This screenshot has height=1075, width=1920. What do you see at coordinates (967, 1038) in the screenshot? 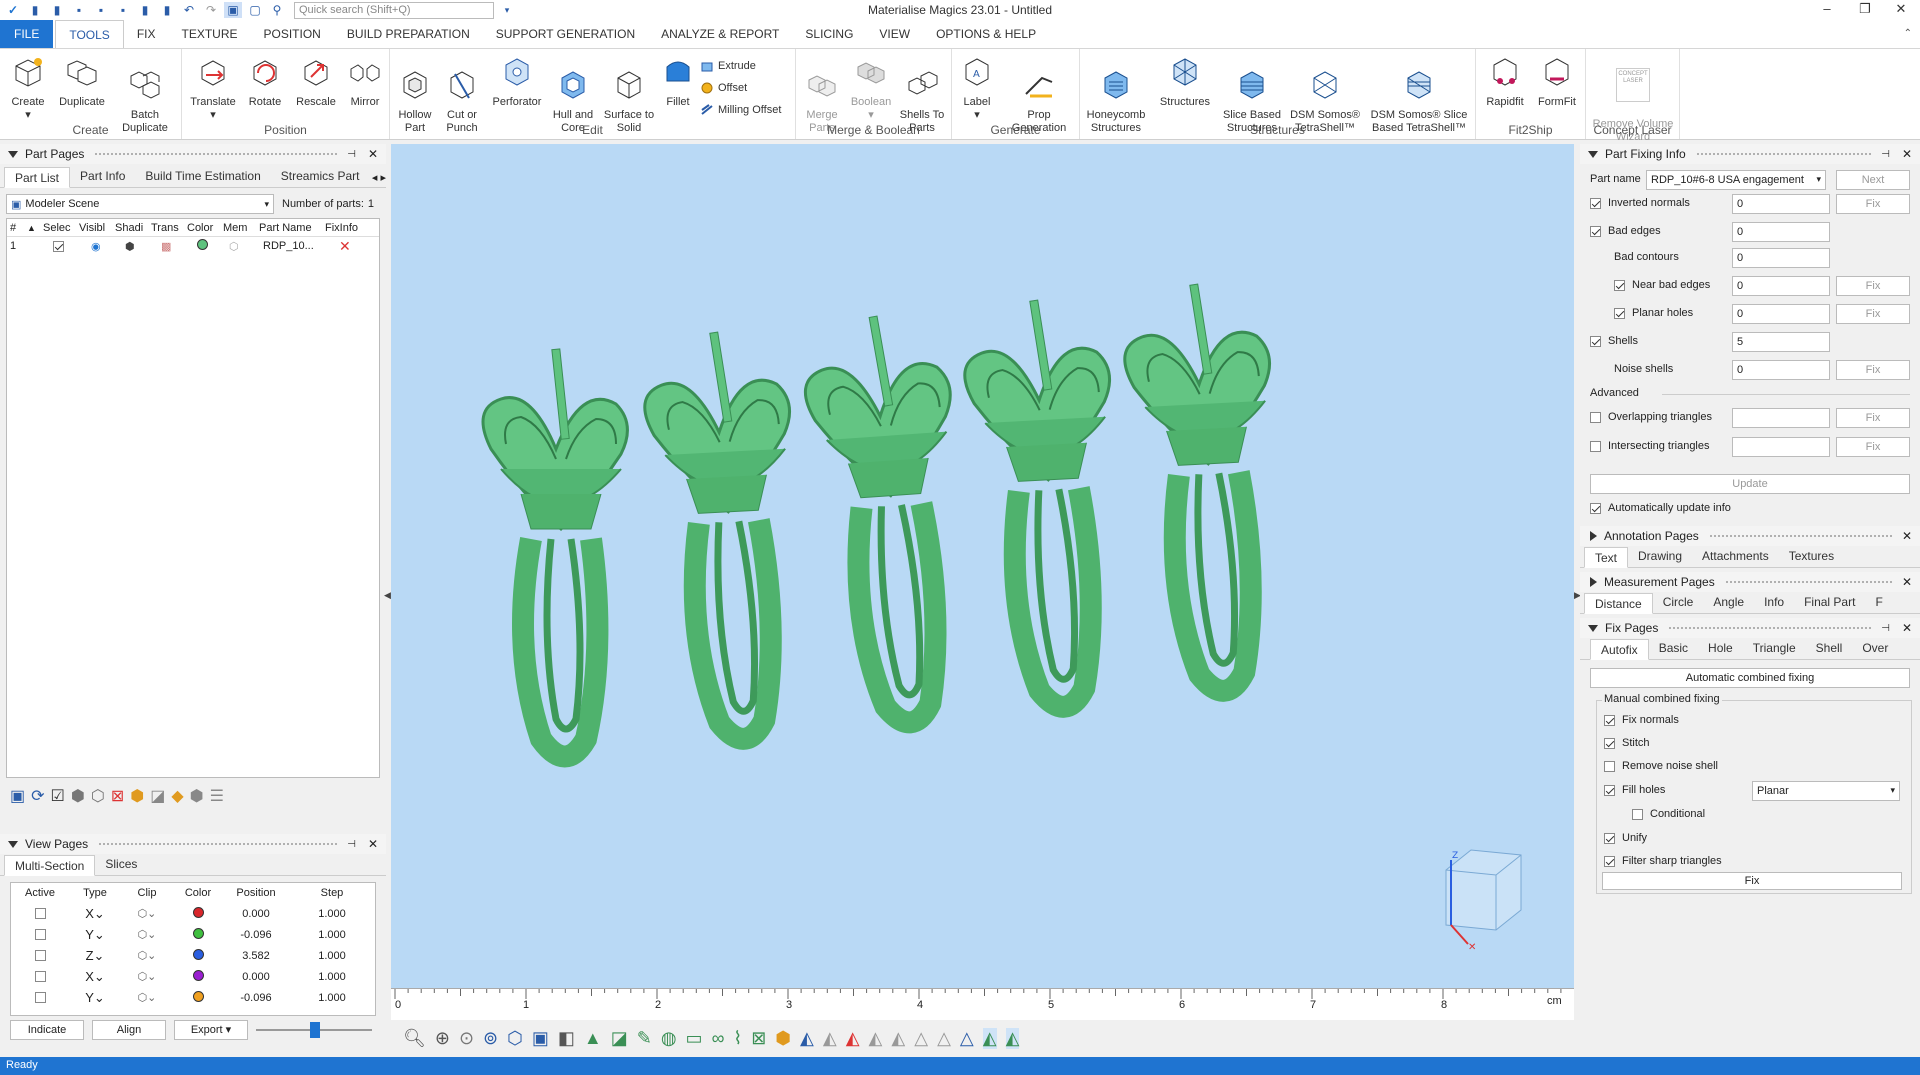
I see `triangle-view-8-icon: △` at bounding box center [967, 1038].